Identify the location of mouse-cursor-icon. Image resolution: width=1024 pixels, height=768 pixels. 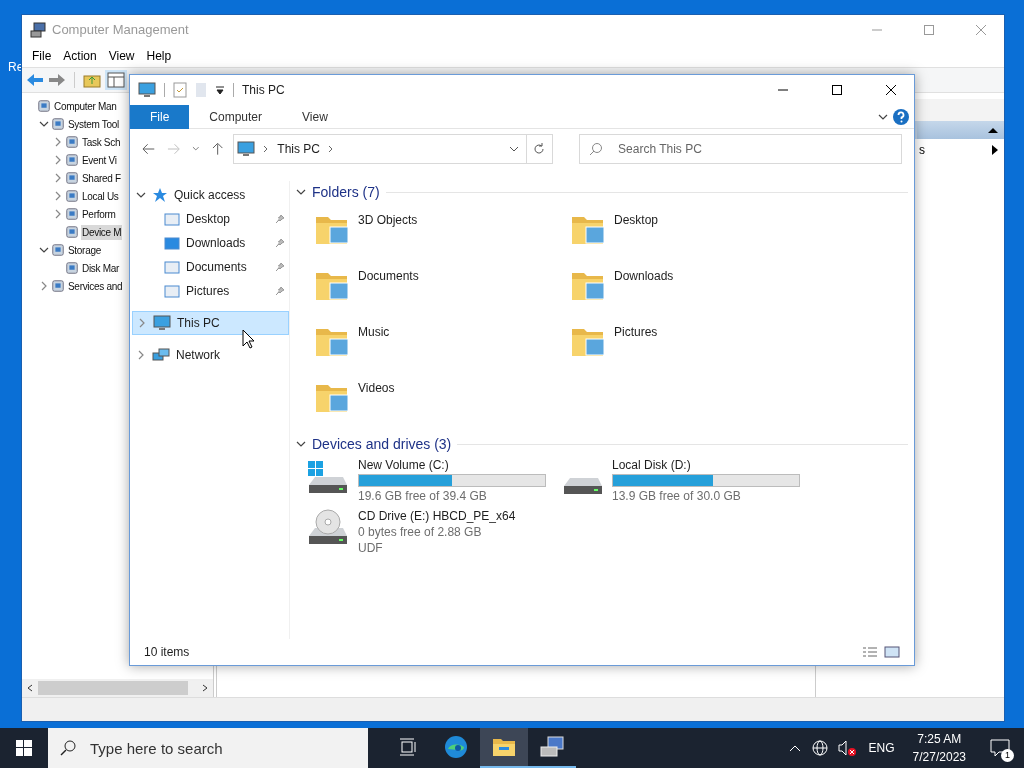
(249, 339).